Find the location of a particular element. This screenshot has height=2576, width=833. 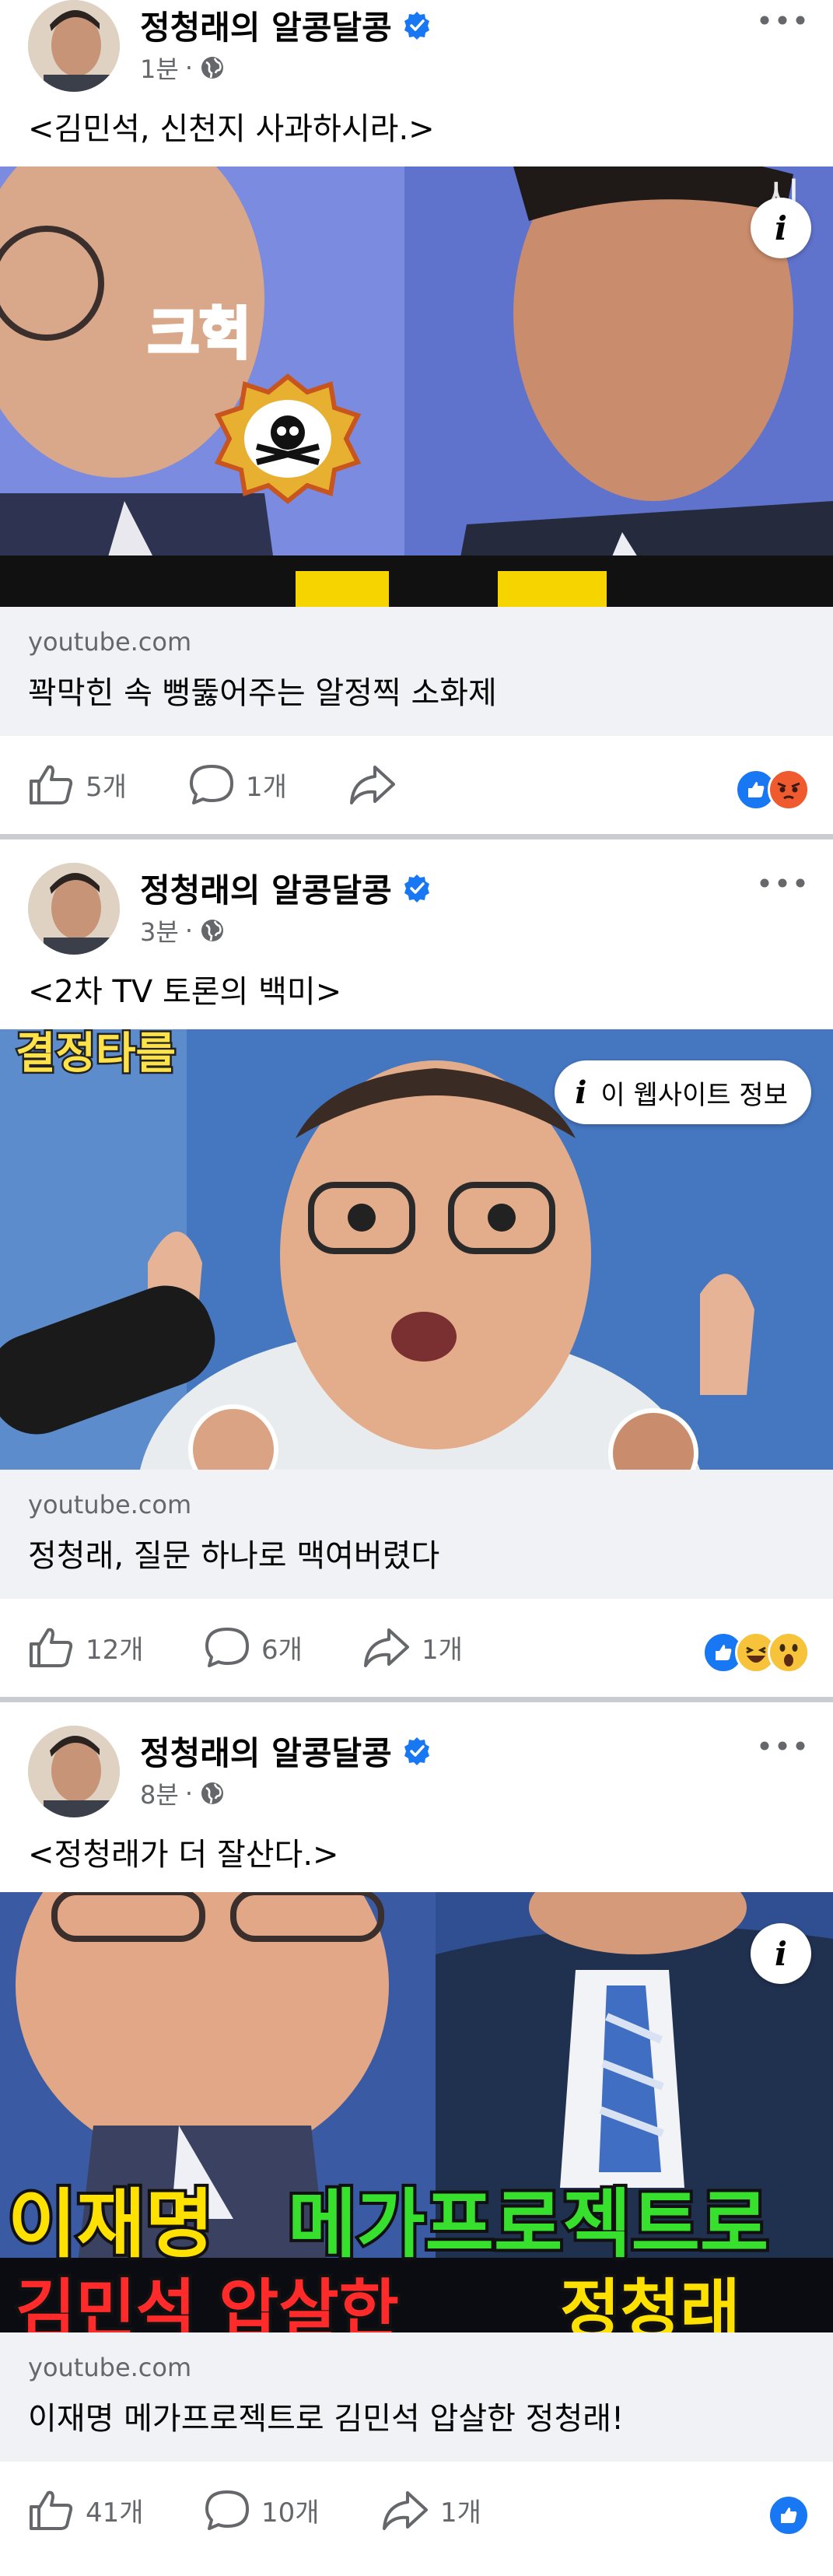

comment-button: 10개 is located at coordinates (262, 2510).